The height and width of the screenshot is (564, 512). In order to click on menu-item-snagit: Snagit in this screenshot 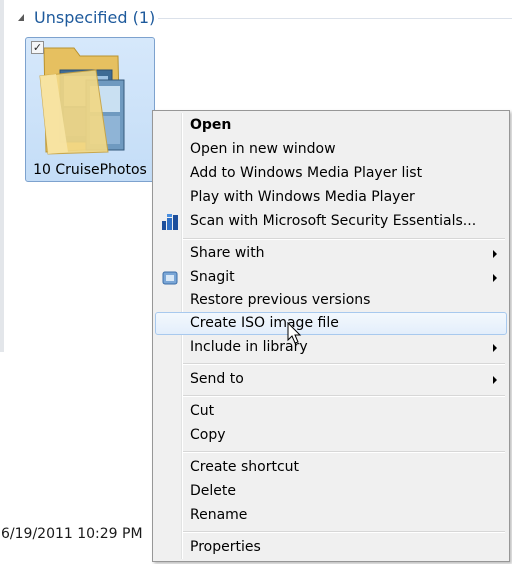, I will do `click(331, 277)`.